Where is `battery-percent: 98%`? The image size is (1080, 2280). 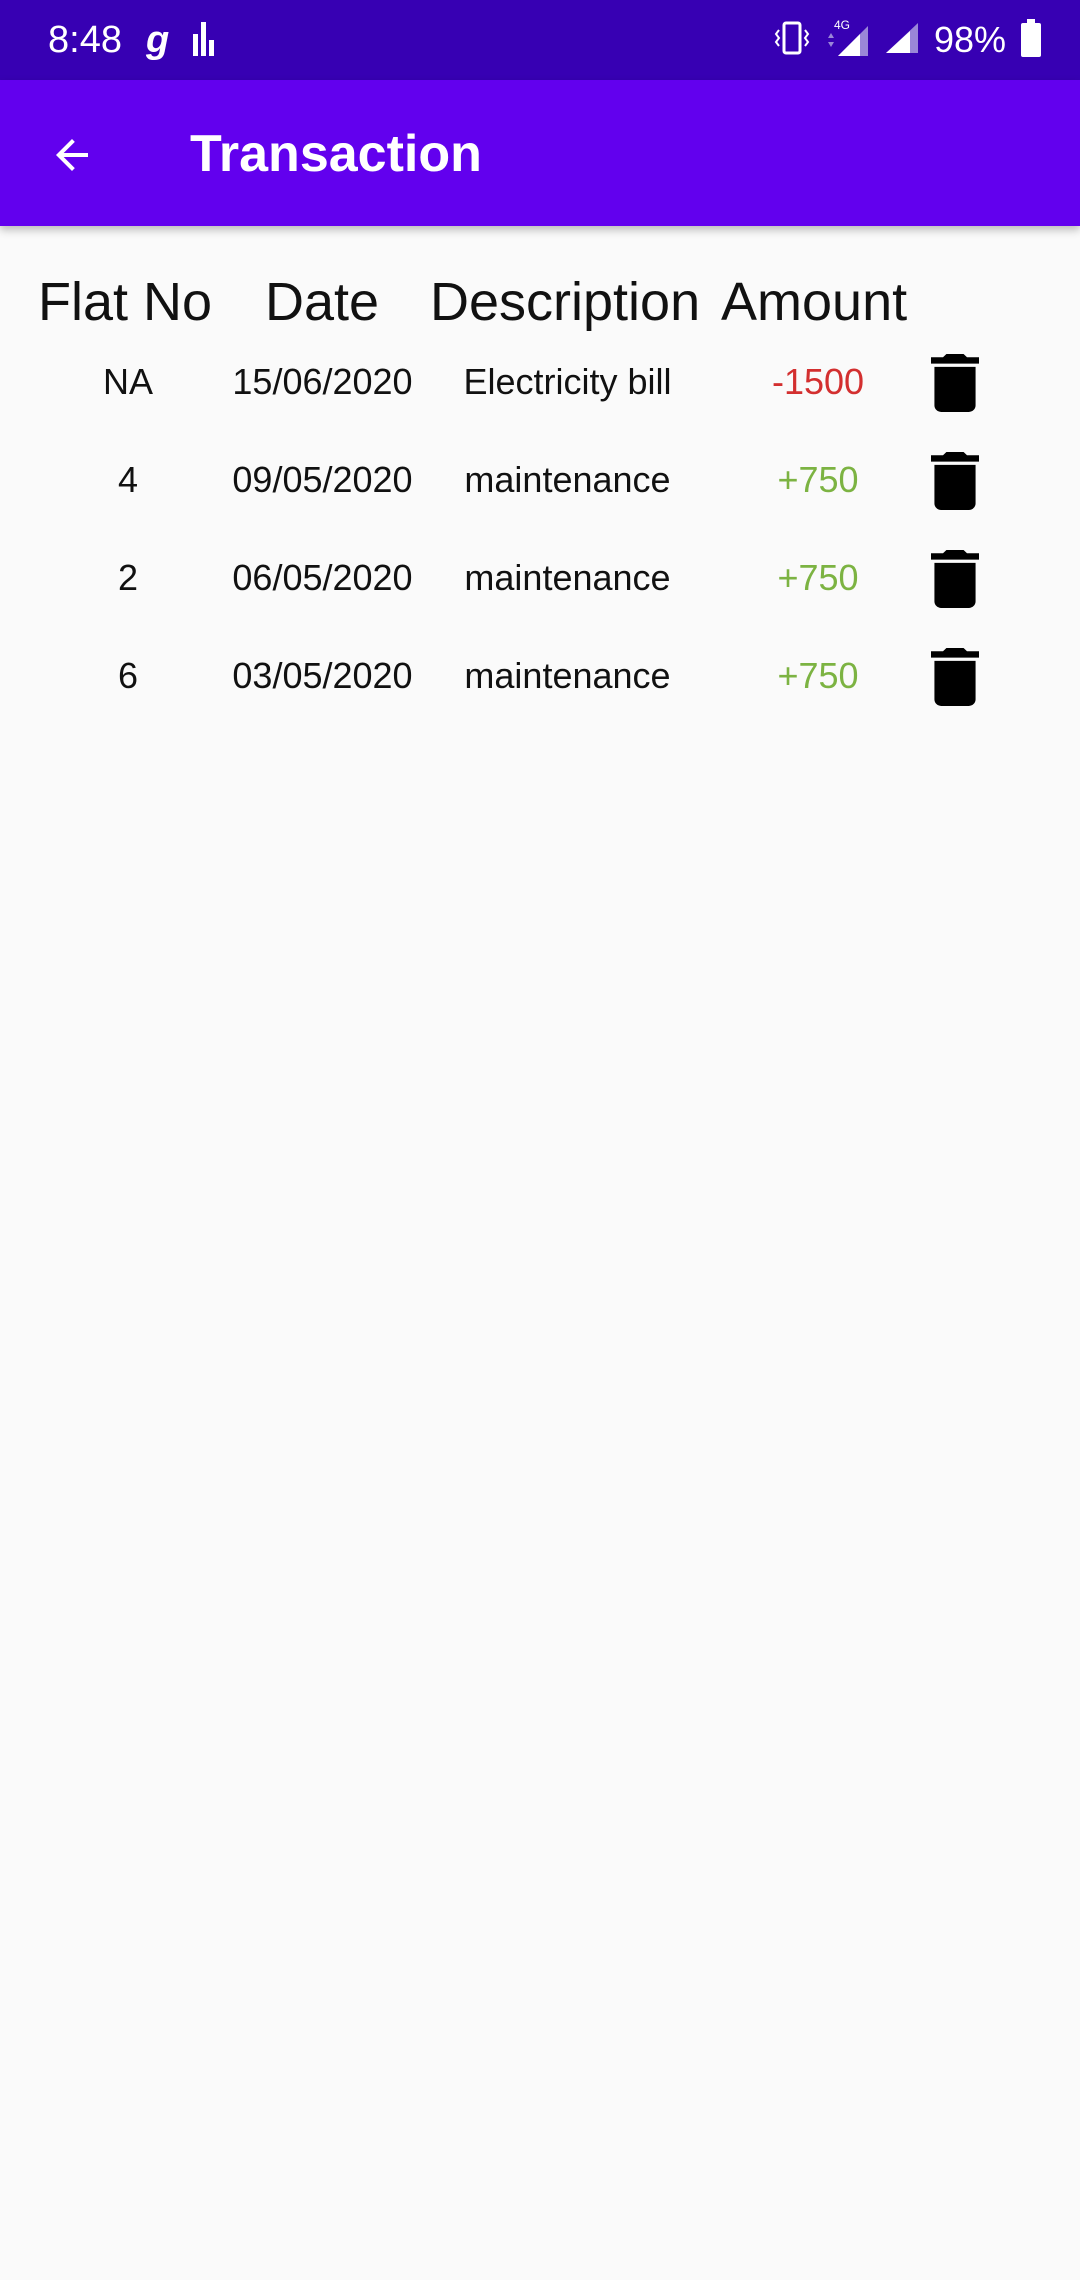 battery-percent: 98% is located at coordinates (969, 39).